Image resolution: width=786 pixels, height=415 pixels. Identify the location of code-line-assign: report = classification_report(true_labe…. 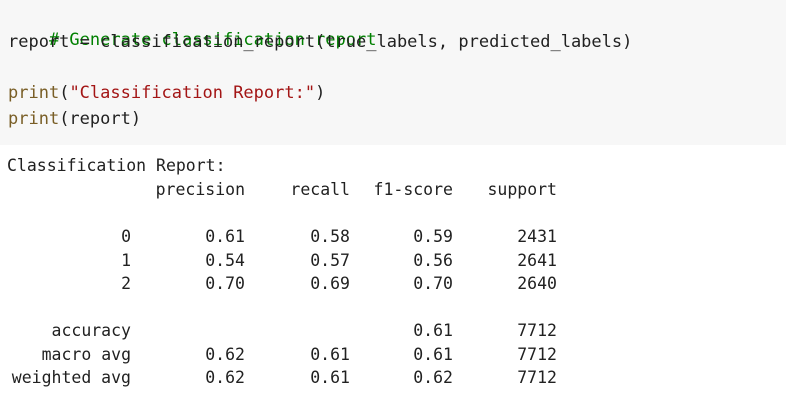
(320, 42).